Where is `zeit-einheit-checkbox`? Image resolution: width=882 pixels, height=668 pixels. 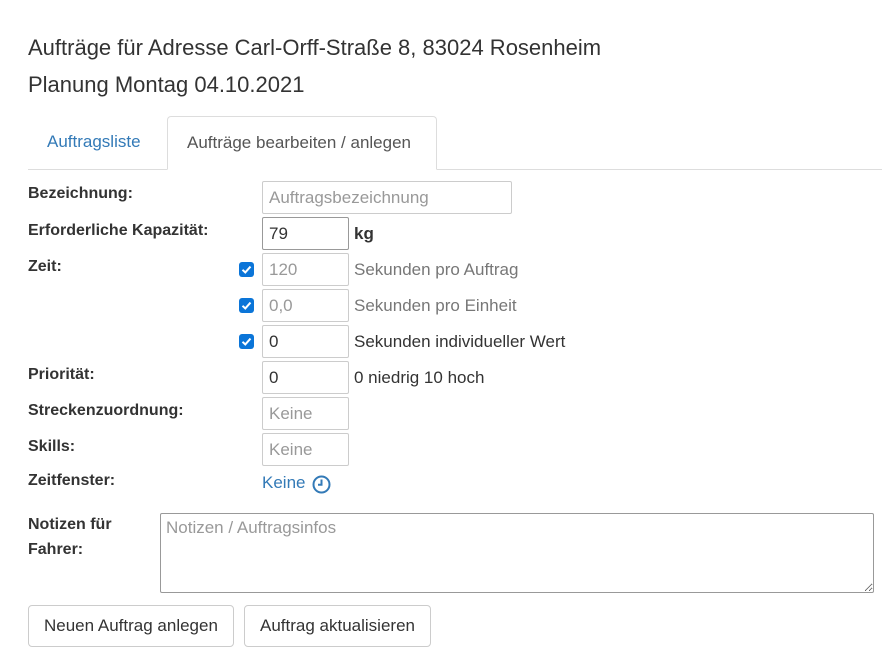 zeit-einheit-checkbox is located at coordinates (246, 305).